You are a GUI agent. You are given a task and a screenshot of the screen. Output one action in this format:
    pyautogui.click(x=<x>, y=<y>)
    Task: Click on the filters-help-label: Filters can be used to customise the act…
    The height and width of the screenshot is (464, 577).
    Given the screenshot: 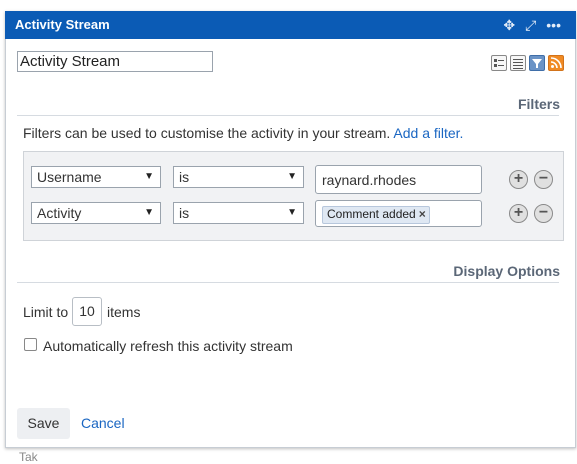 What is the action you would take?
    pyautogui.click(x=207, y=133)
    